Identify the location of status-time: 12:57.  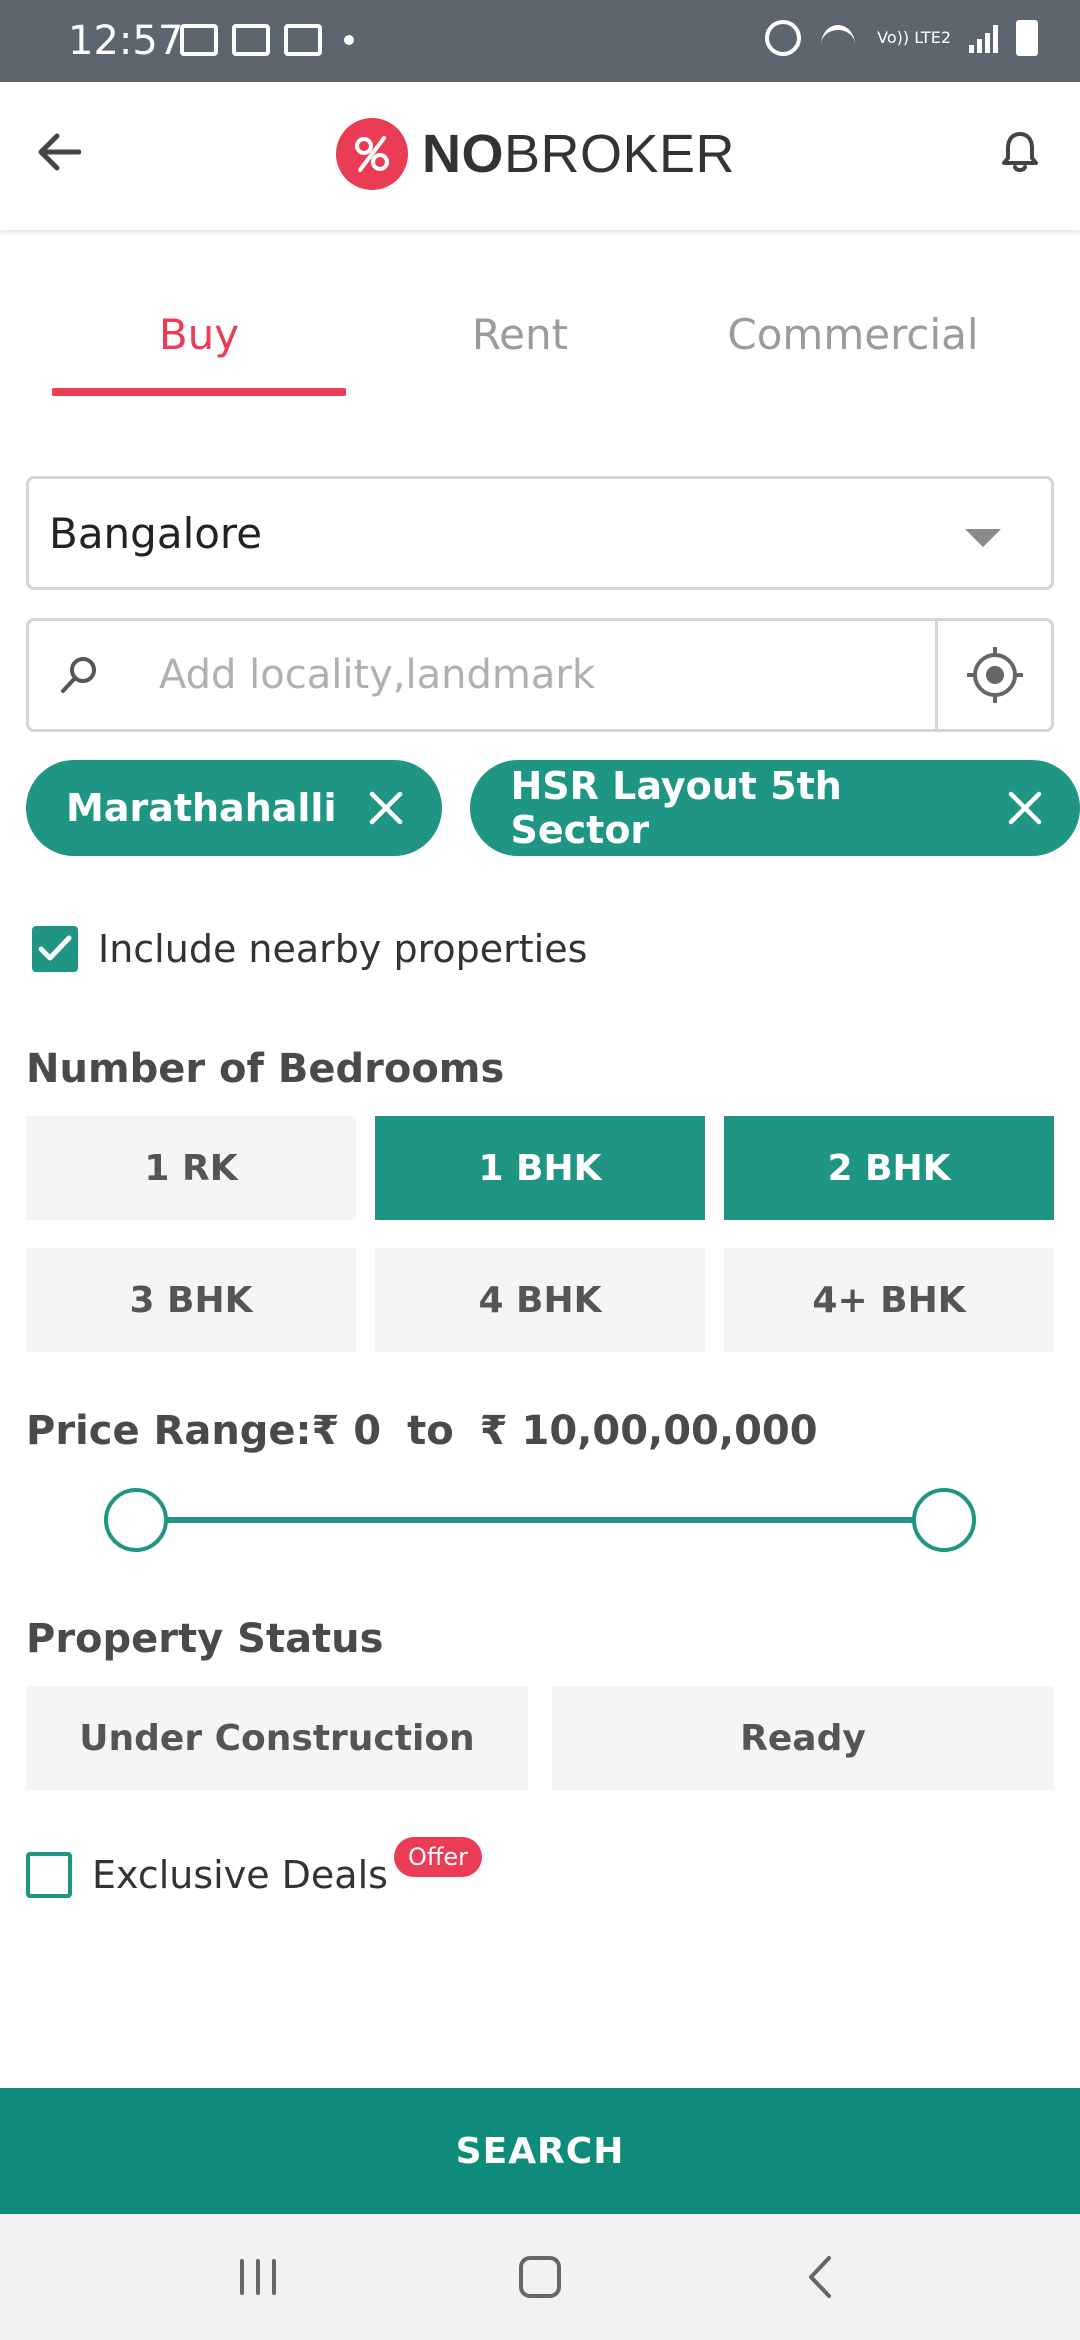
(126, 41).